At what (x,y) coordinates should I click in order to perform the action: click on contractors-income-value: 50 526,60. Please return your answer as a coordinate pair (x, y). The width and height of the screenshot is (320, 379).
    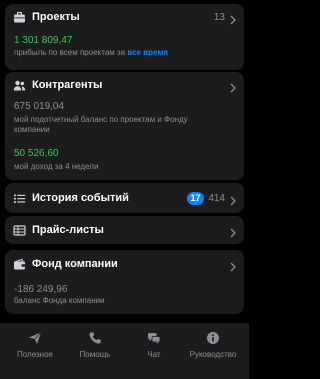
    Looking at the image, I should click on (36, 153).